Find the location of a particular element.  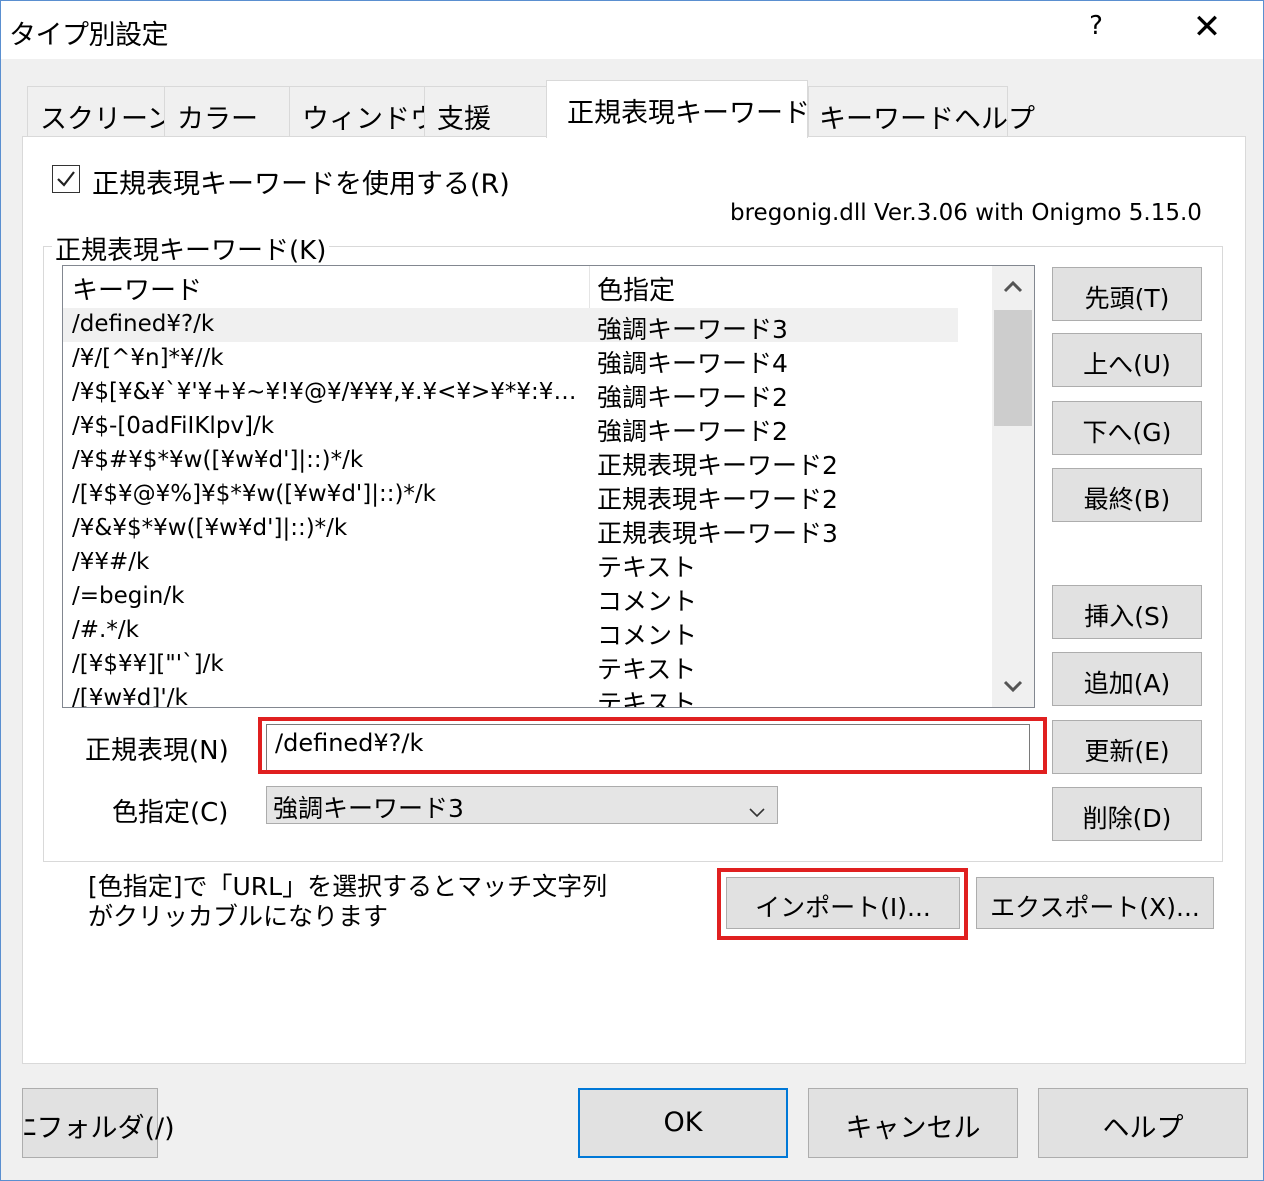

regex-label: 正規表現(N) is located at coordinates (157, 751).